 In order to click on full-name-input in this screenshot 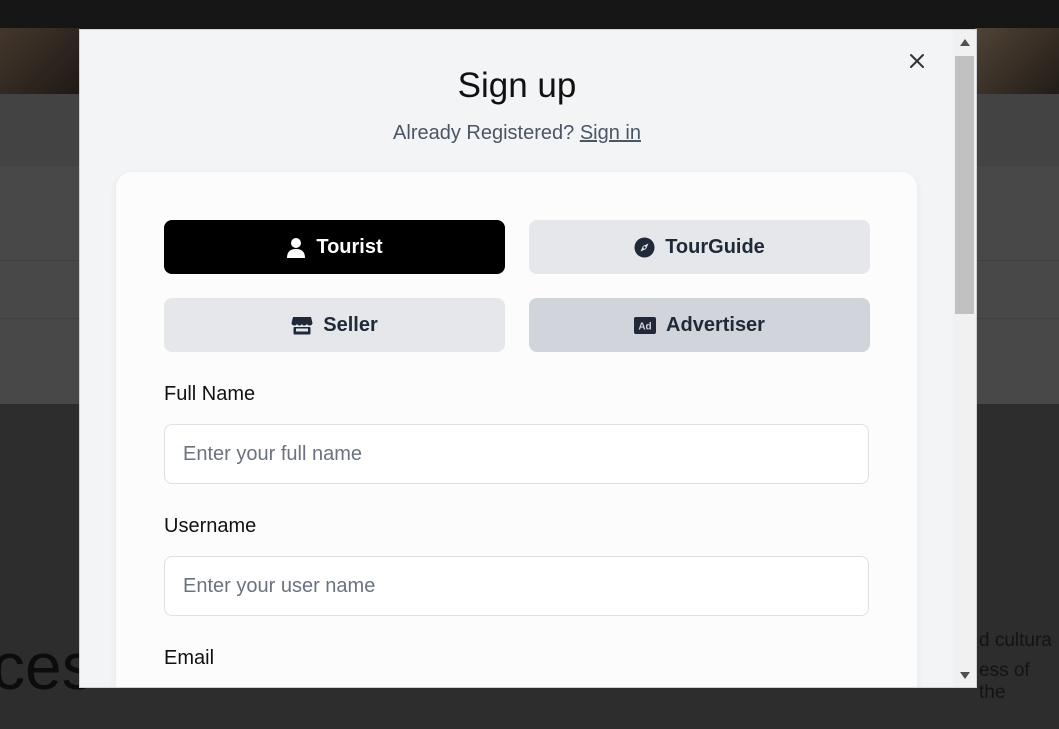, I will do `click(516, 454)`.